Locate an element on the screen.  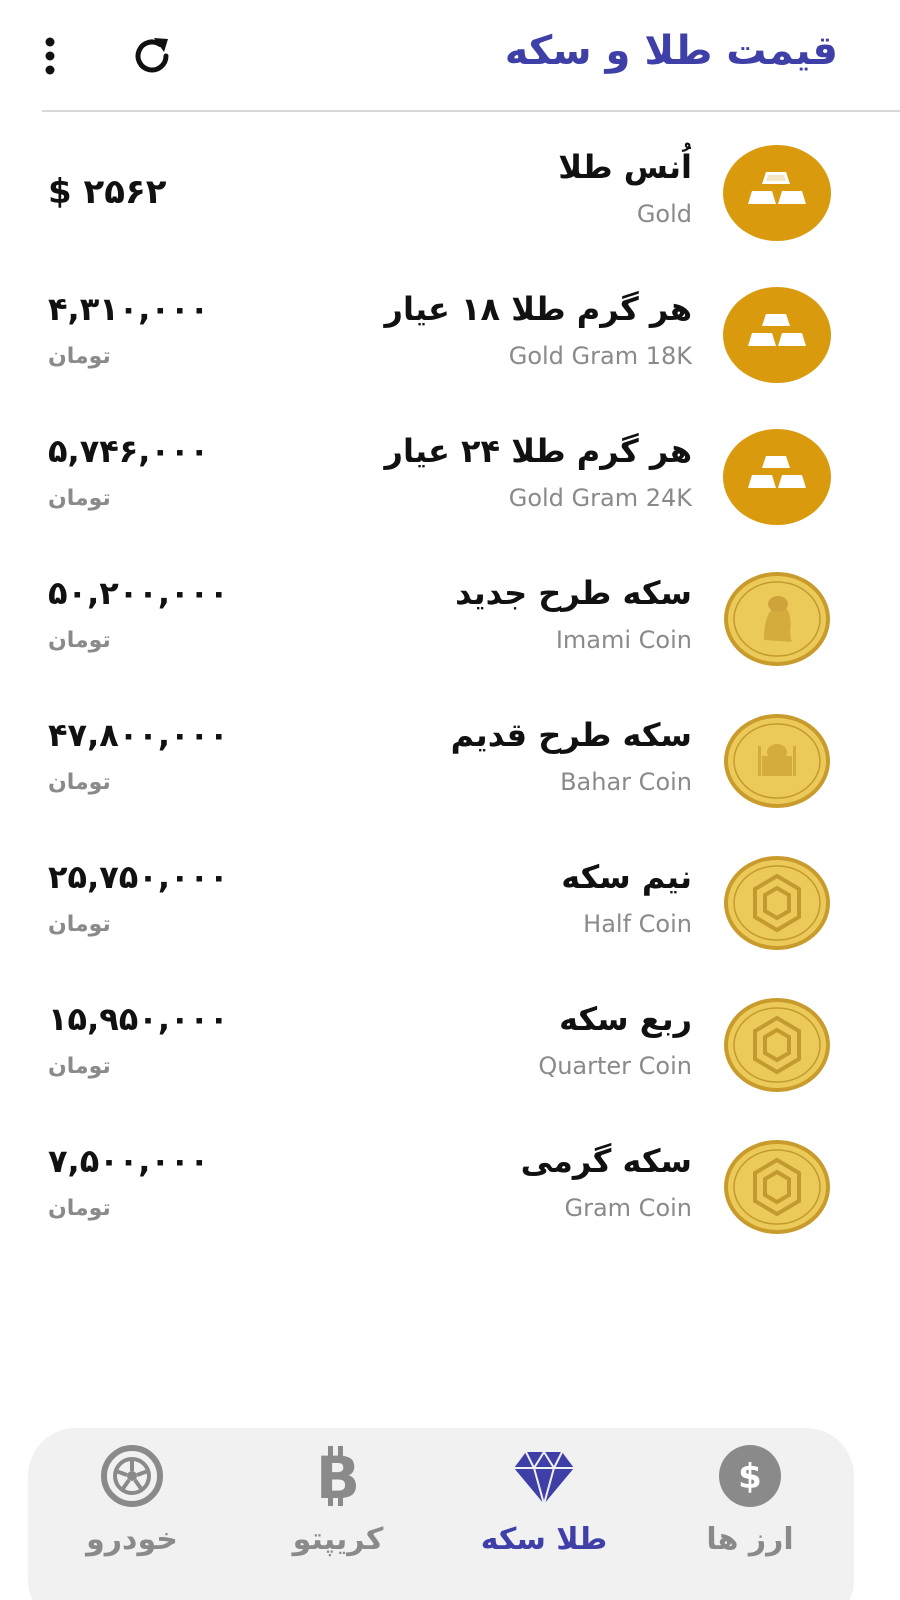
bottom-navigation: $ ارز ها طلا سکه B کریپتو خودرو is located at coordinates (441, 1514).